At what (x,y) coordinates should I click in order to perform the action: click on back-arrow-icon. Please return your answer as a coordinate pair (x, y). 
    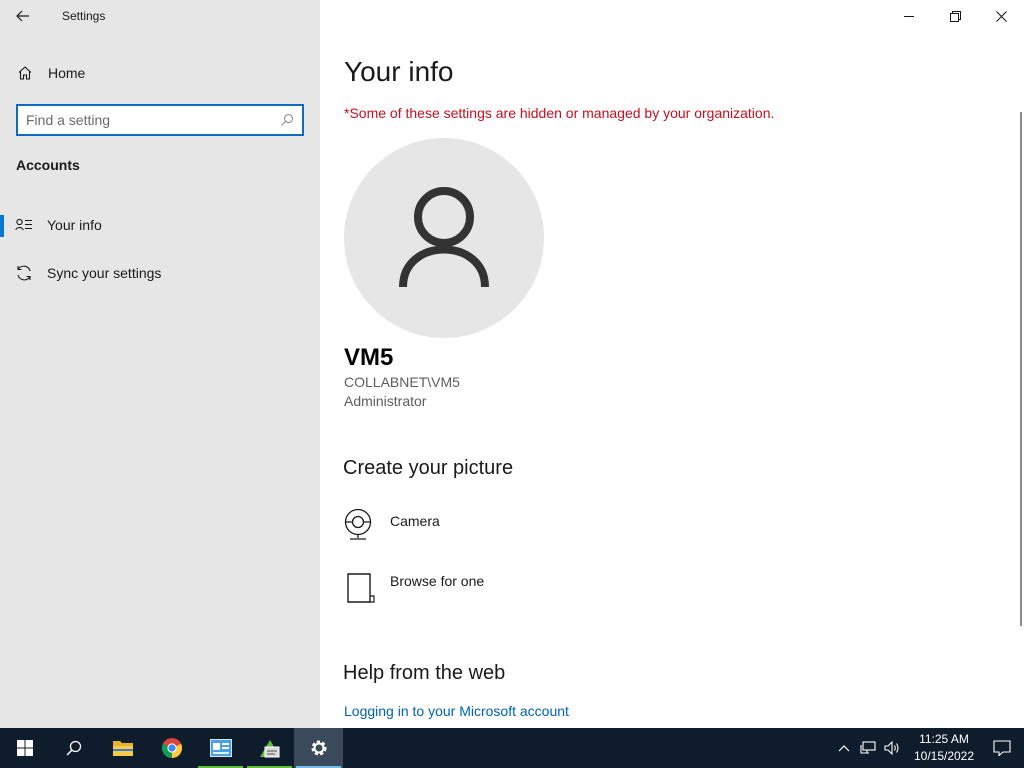
    Looking at the image, I should click on (22, 16).